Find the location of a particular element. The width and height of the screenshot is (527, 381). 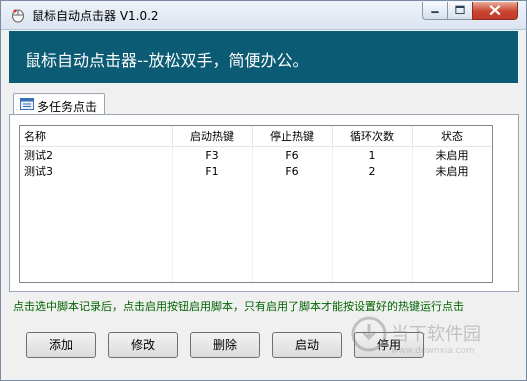

add-button: 添加 is located at coordinates (61, 345).